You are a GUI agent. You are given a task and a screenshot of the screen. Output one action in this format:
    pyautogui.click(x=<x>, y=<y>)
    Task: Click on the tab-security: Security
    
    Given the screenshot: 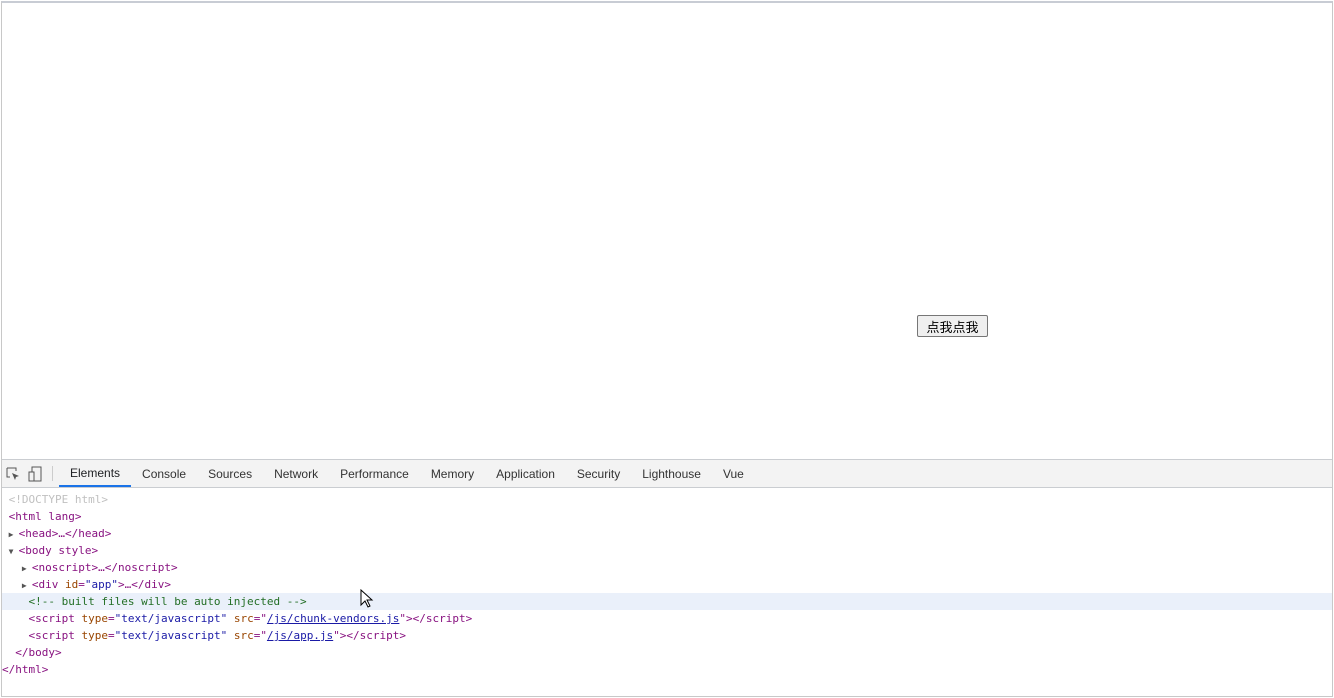 What is the action you would take?
    pyautogui.click(x=598, y=473)
    